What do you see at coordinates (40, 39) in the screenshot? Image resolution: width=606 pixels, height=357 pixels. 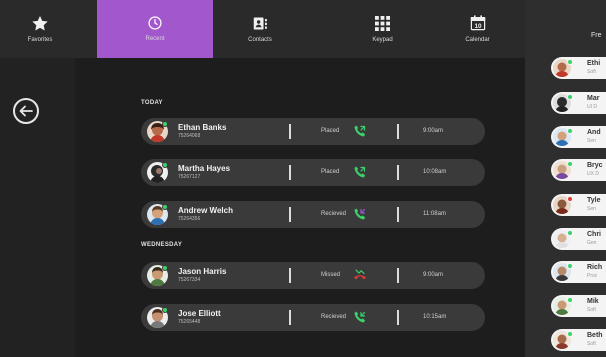 I see `tab-favorites-label: Favorites` at bounding box center [40, 39].